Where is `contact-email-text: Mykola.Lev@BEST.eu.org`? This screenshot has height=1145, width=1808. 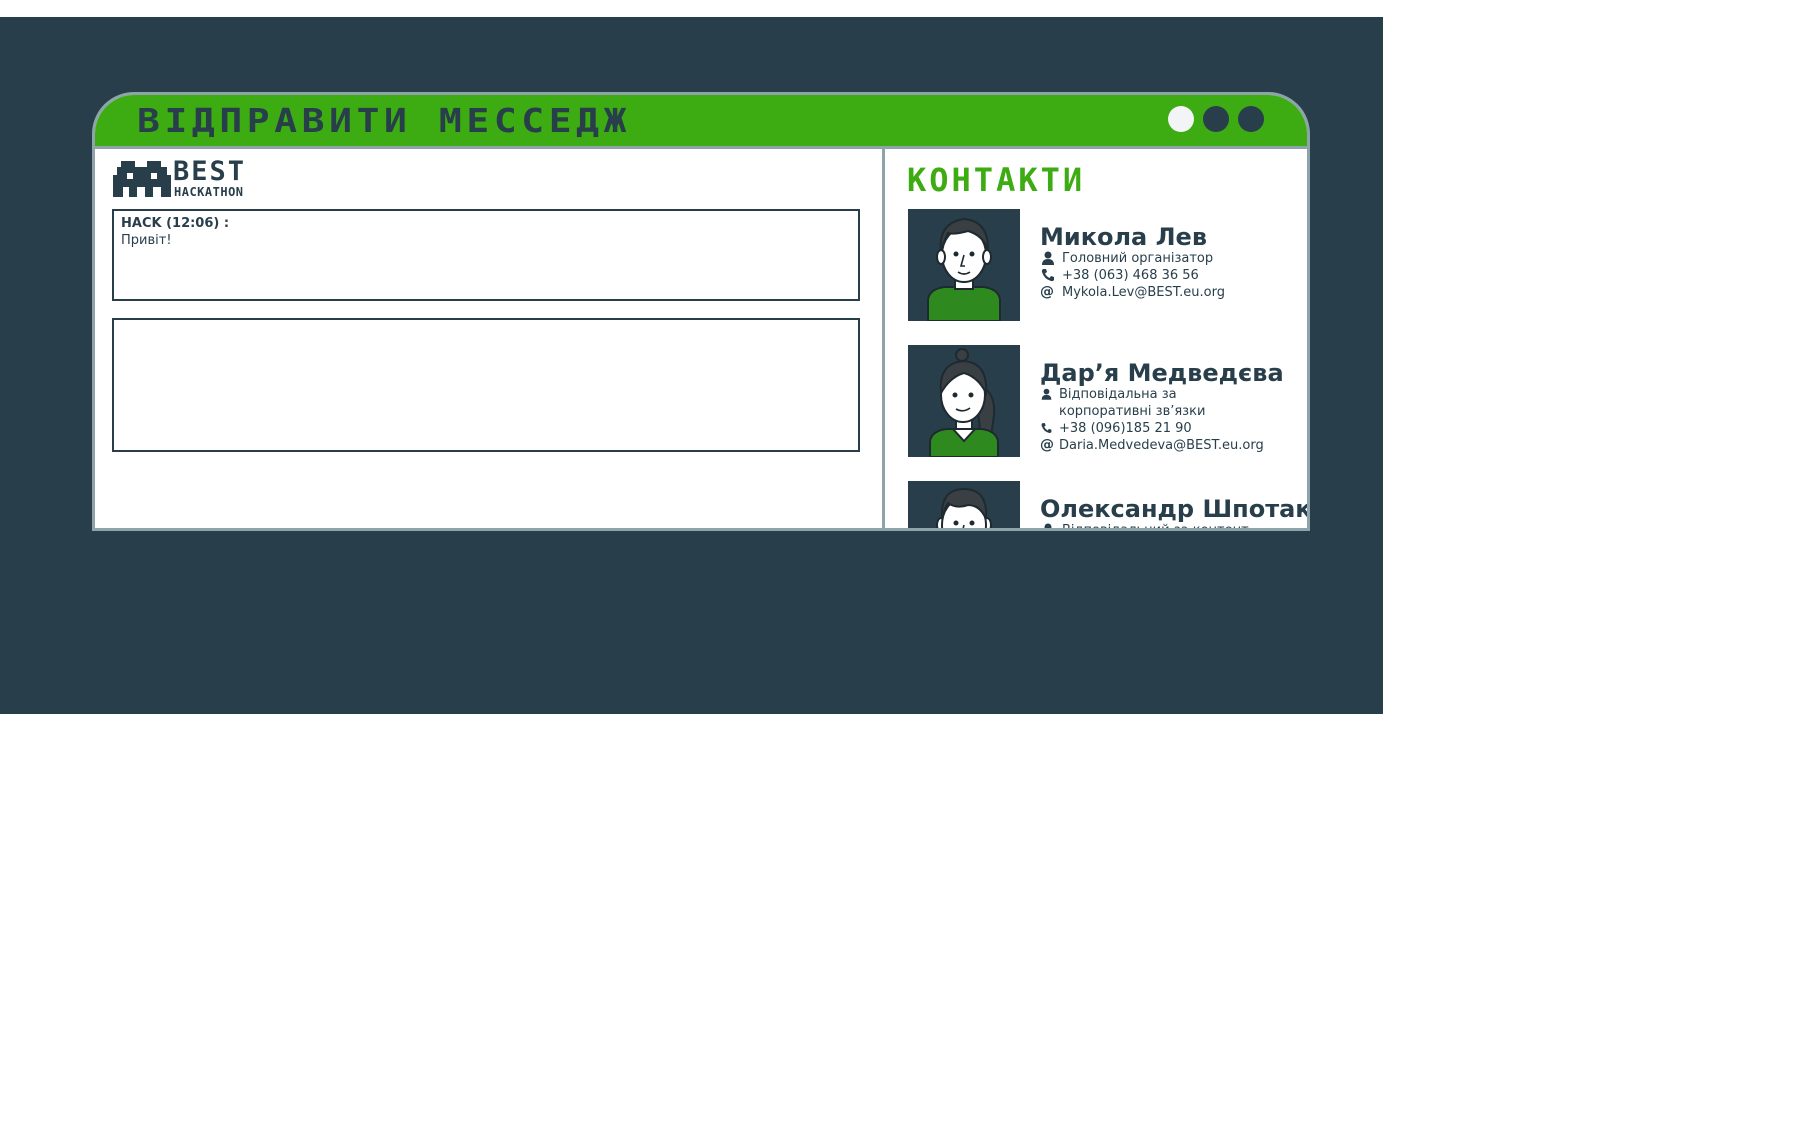
contact-email-text: Mykola.Lev@BEST.eu.org is located at coordinates (1143, 292).